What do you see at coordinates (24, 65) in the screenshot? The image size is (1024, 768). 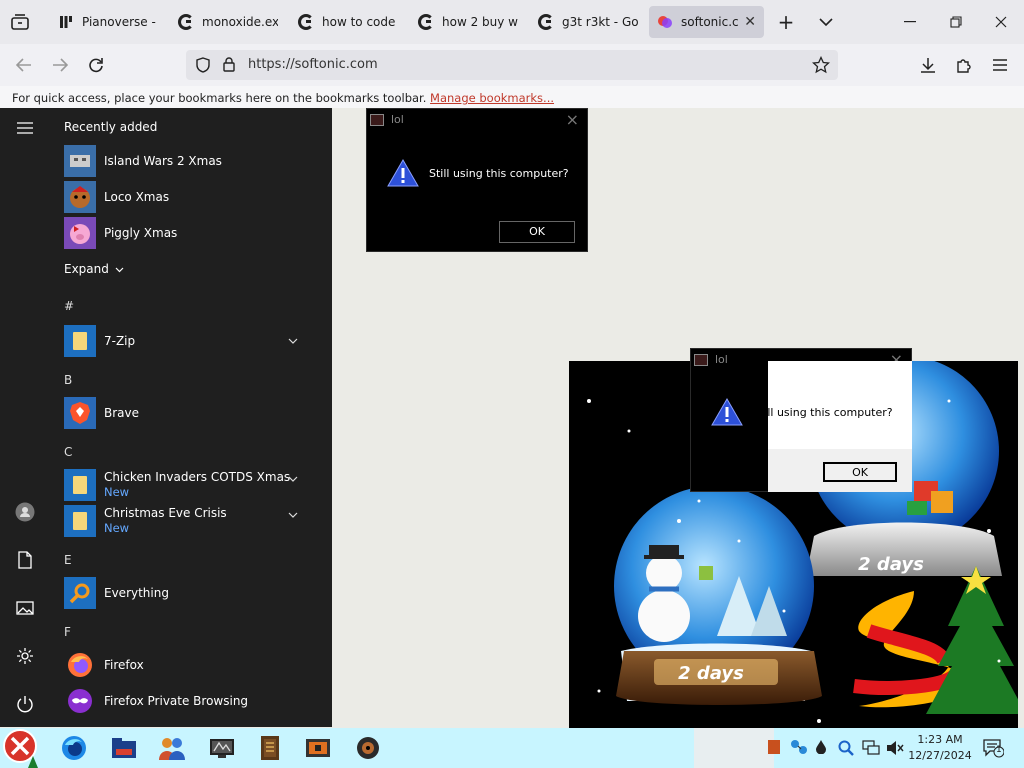 I see `back-icon` at bounding box center [24, 65].